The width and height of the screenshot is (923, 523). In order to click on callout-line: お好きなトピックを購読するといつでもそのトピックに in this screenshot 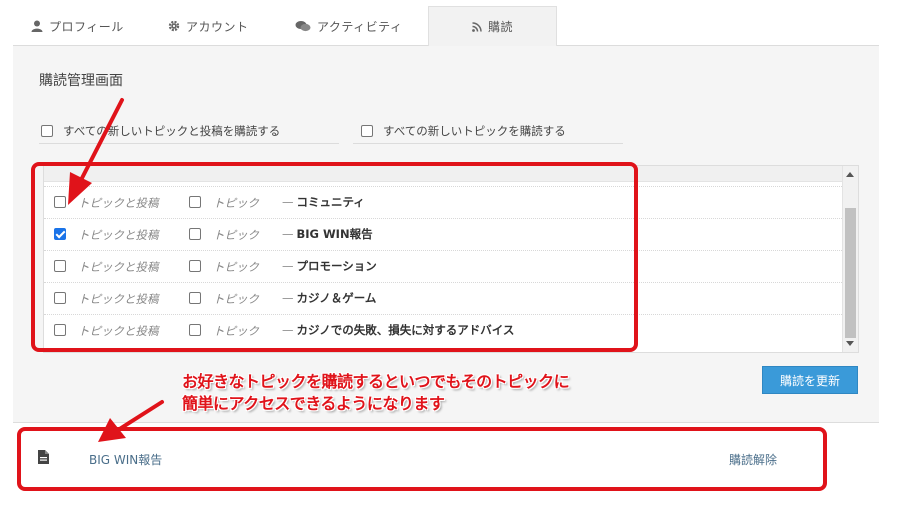, I will do `click(376, 381)`.